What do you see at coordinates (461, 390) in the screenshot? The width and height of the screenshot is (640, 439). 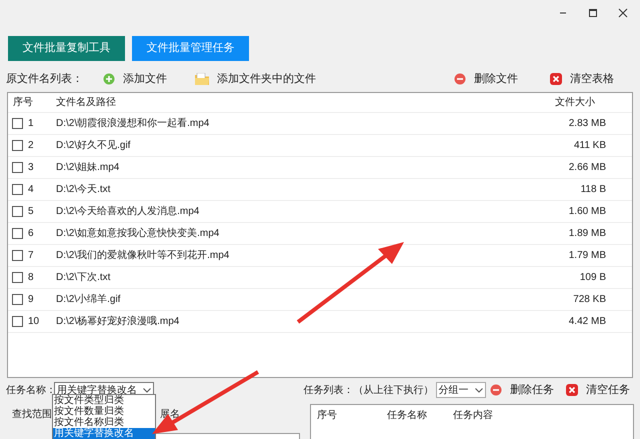 I see `group-select: 分组一` at bounding box center [461, 390].